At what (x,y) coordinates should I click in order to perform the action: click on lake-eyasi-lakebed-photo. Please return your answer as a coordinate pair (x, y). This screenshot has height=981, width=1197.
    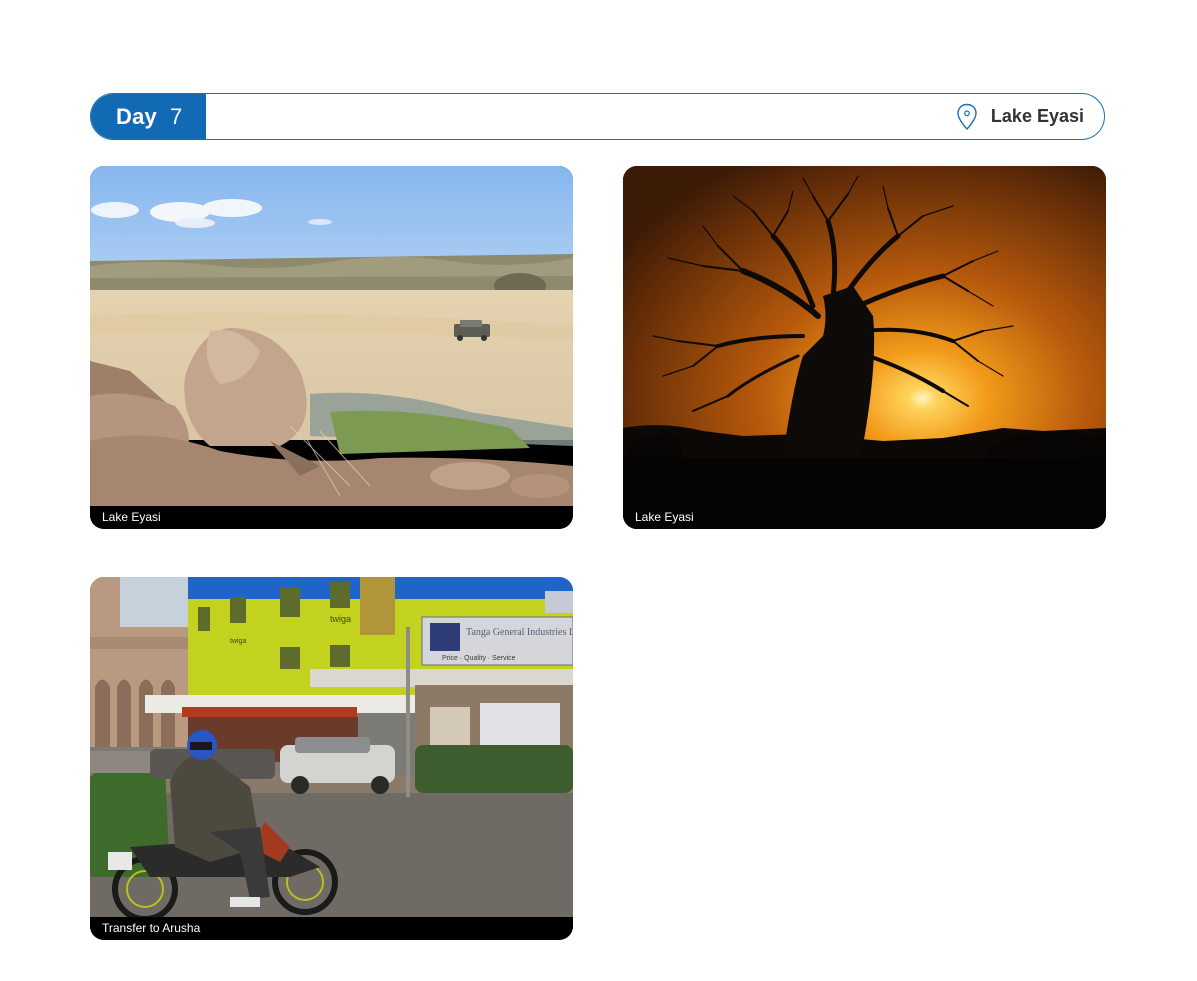
    Looking at the image, I should click on (331, 336).